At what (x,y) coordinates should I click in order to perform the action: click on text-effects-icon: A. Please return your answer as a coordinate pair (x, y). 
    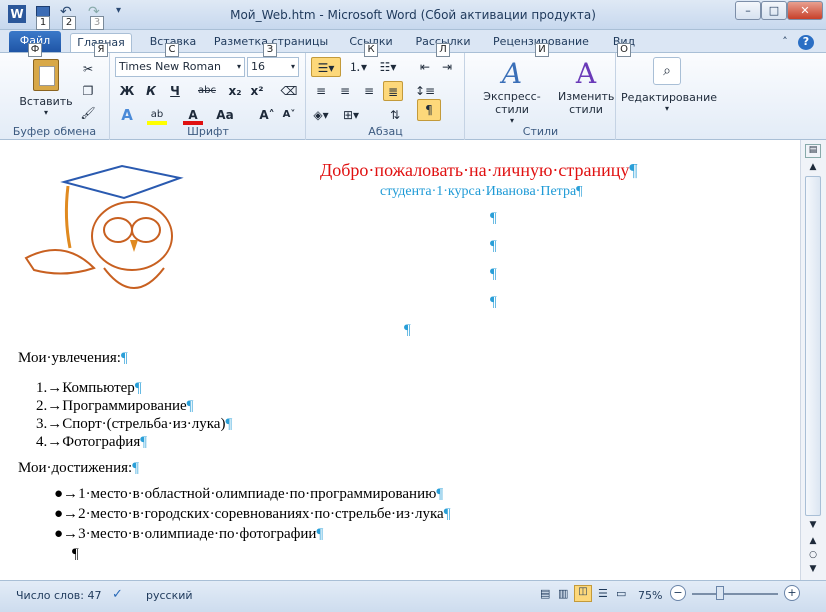
    Looking at the image, I should click on (127, 115).